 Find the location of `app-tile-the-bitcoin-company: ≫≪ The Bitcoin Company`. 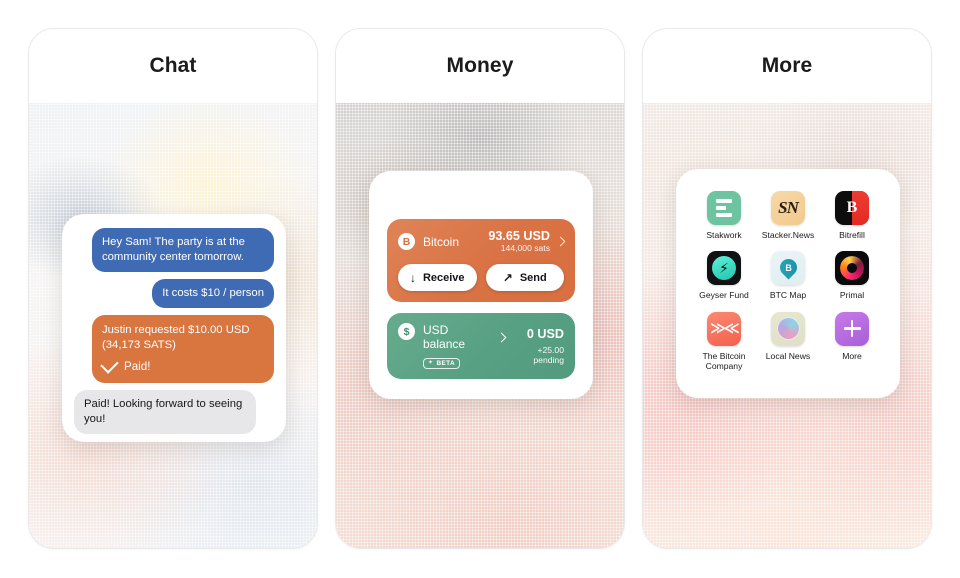

app-tile-the-bitcoin-company: ≫≪ The Bitcoin Company is located at coordinates (724, 341).